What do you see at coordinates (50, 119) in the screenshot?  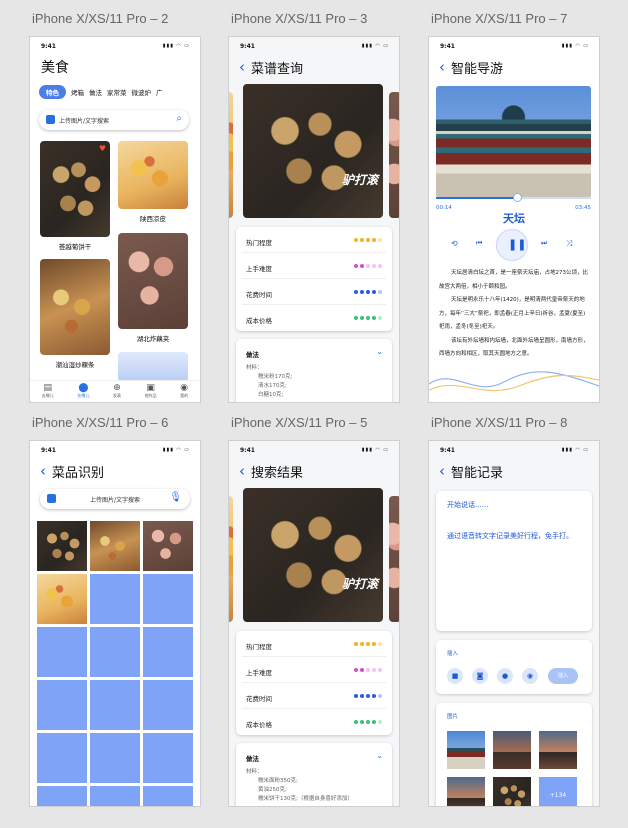 I see `image-upload-icon` at bounding box center [50, 119].